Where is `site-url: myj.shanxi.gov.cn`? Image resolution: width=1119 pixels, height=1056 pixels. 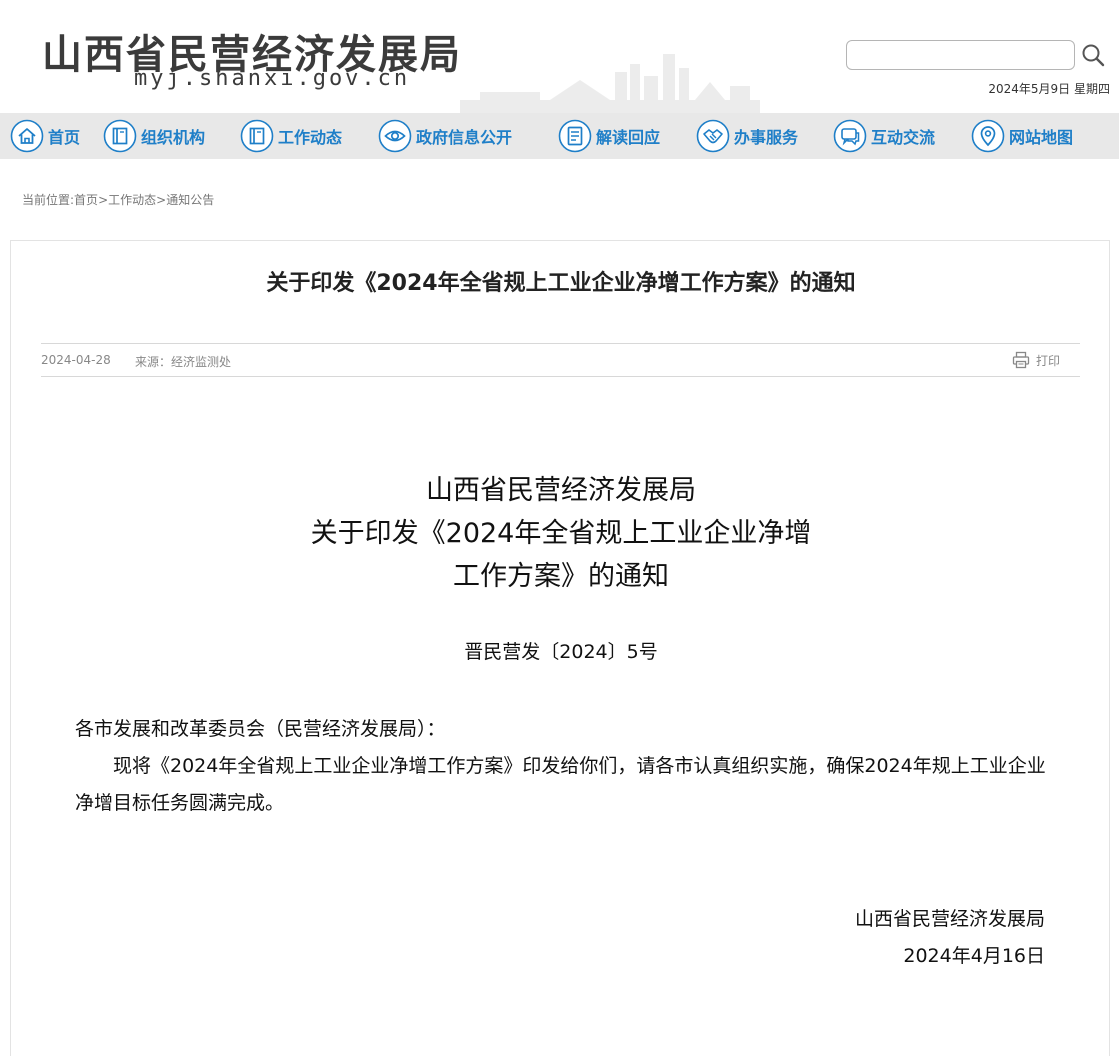
site-url: myj.shanxi.gov.cn is located at coordinates (272, 78).